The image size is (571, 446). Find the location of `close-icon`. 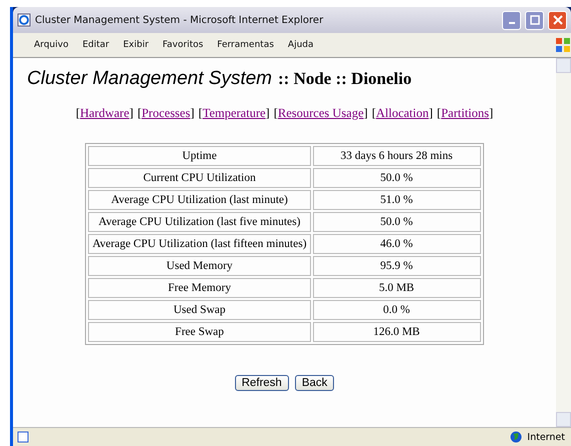

close-icon is located at coordinates (557, 20).